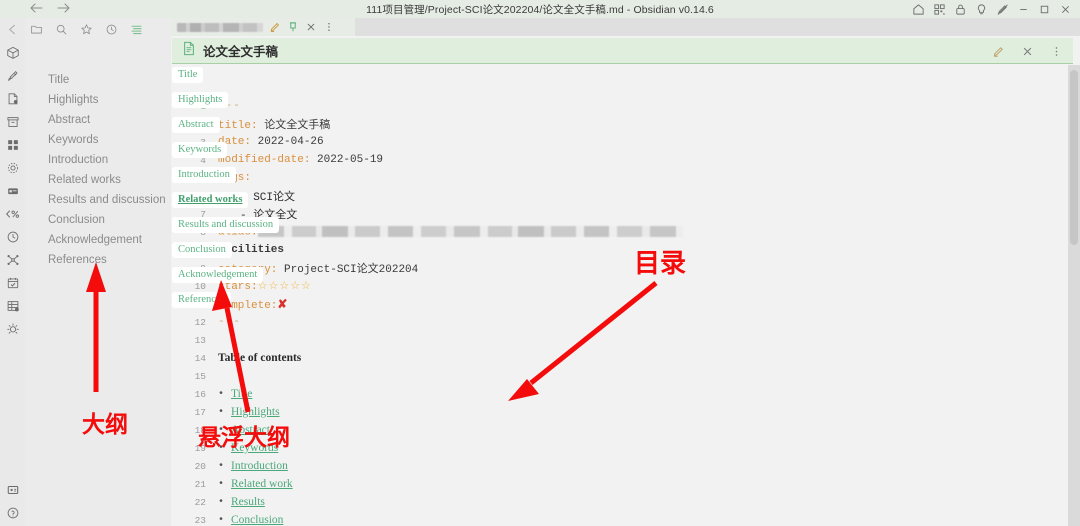 The image size is (1080, 526). Describe the element at coordinates (231, 346) in the screenshot. I see `arrow-to-floating-outline` at that location.